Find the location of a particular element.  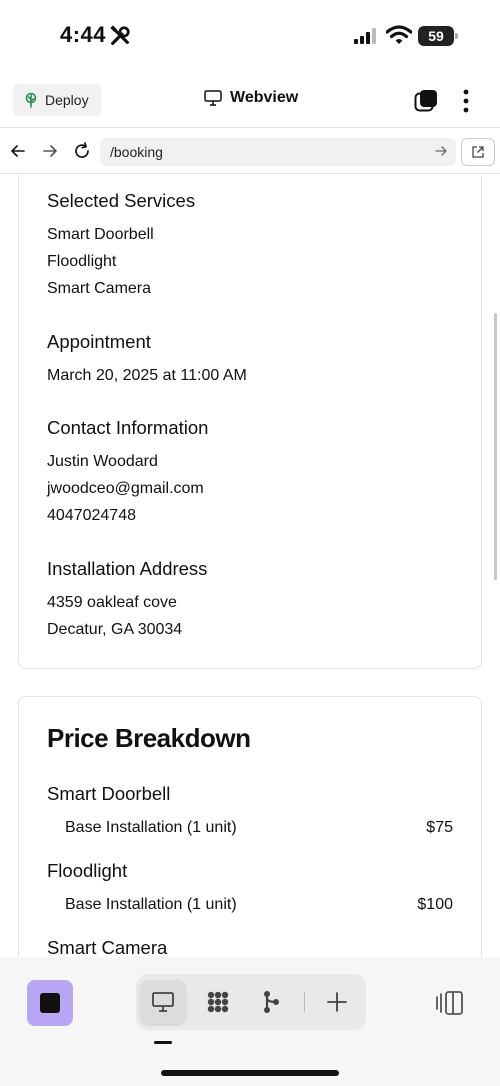

wifi-icon is located at coordinates (399, 34).